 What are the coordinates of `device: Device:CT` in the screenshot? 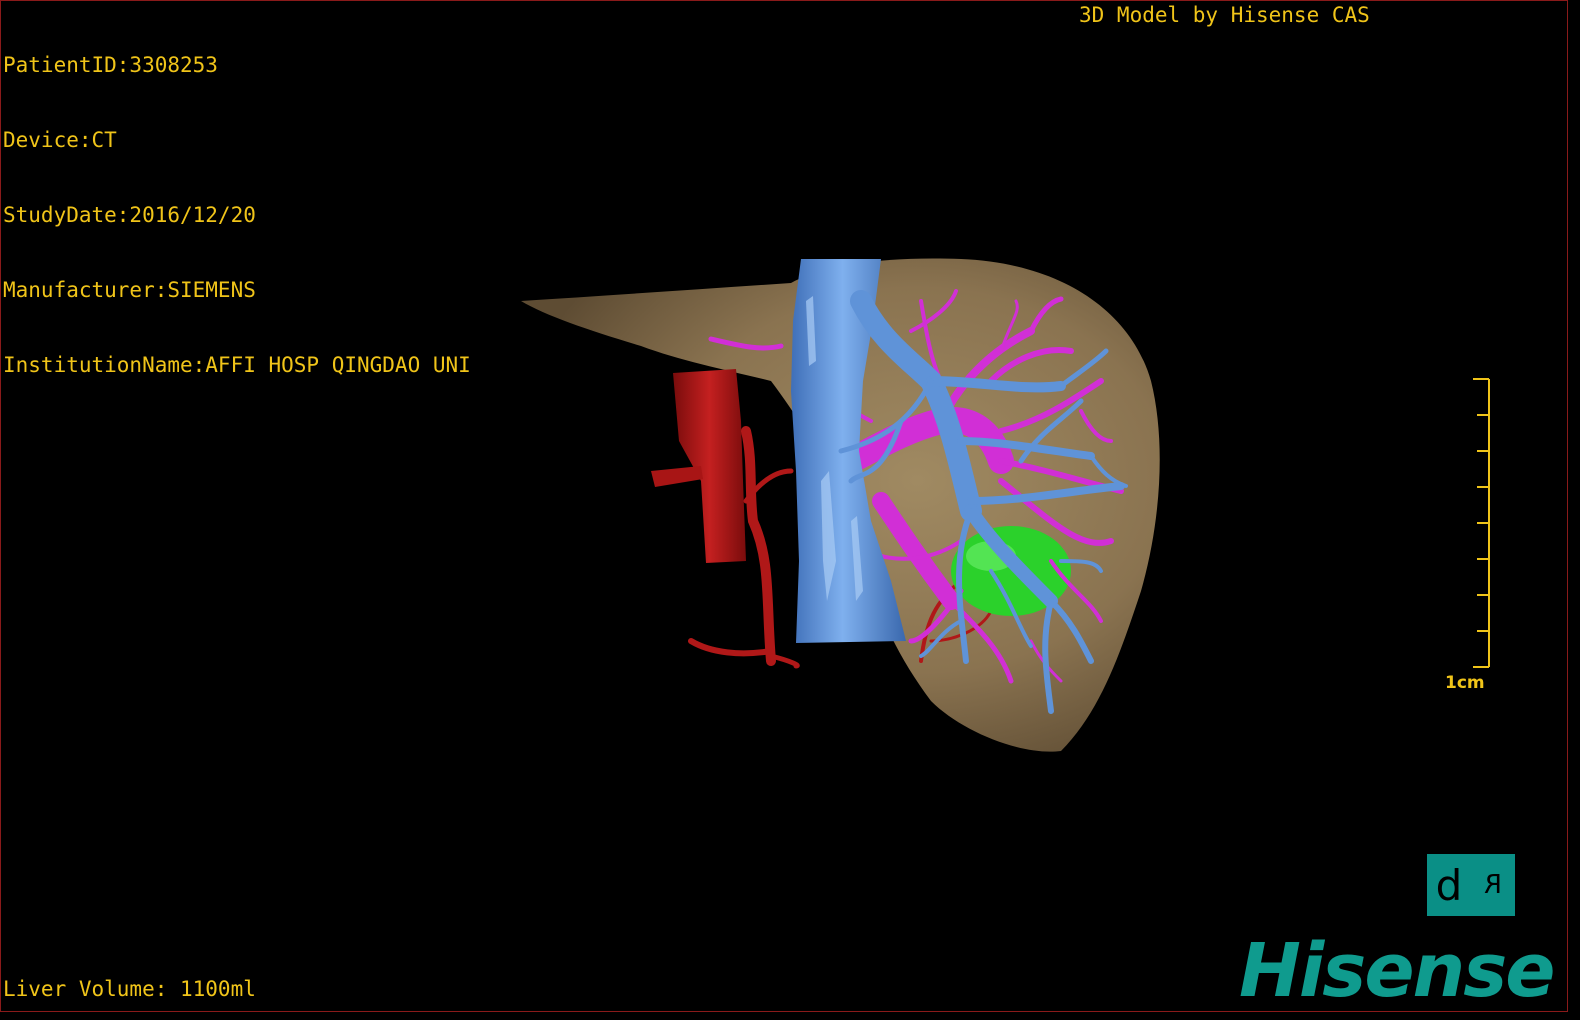 It's located at (60, 140).